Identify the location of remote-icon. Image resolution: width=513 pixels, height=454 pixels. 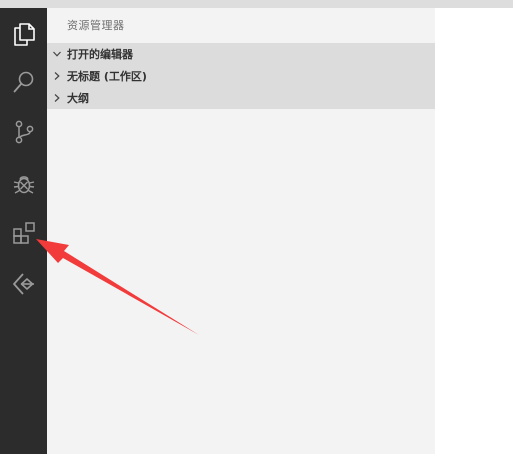
(23, 284).